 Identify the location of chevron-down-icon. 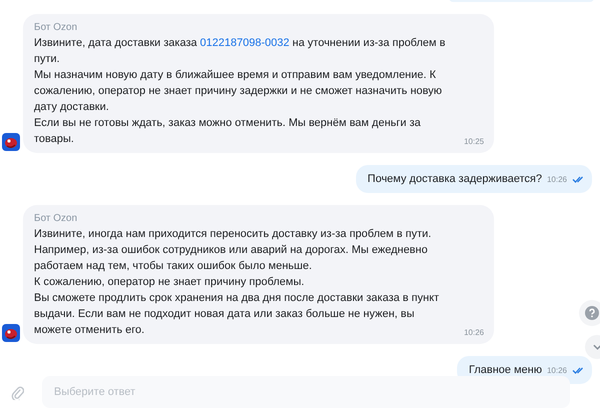
(596, 347).